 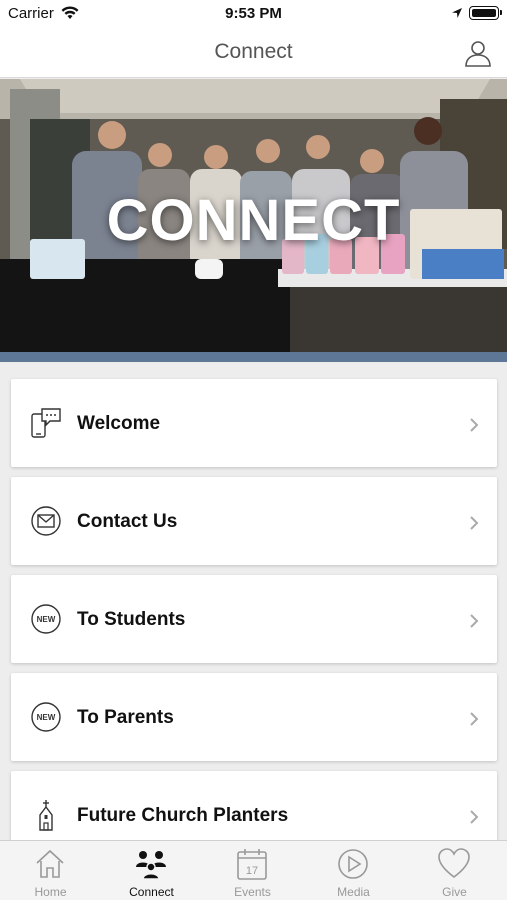 What do you see at coordinates (254, 619) in the screenshot?
I see `list-item-to-students: NEW To Students` at bounding box center [254, 619].